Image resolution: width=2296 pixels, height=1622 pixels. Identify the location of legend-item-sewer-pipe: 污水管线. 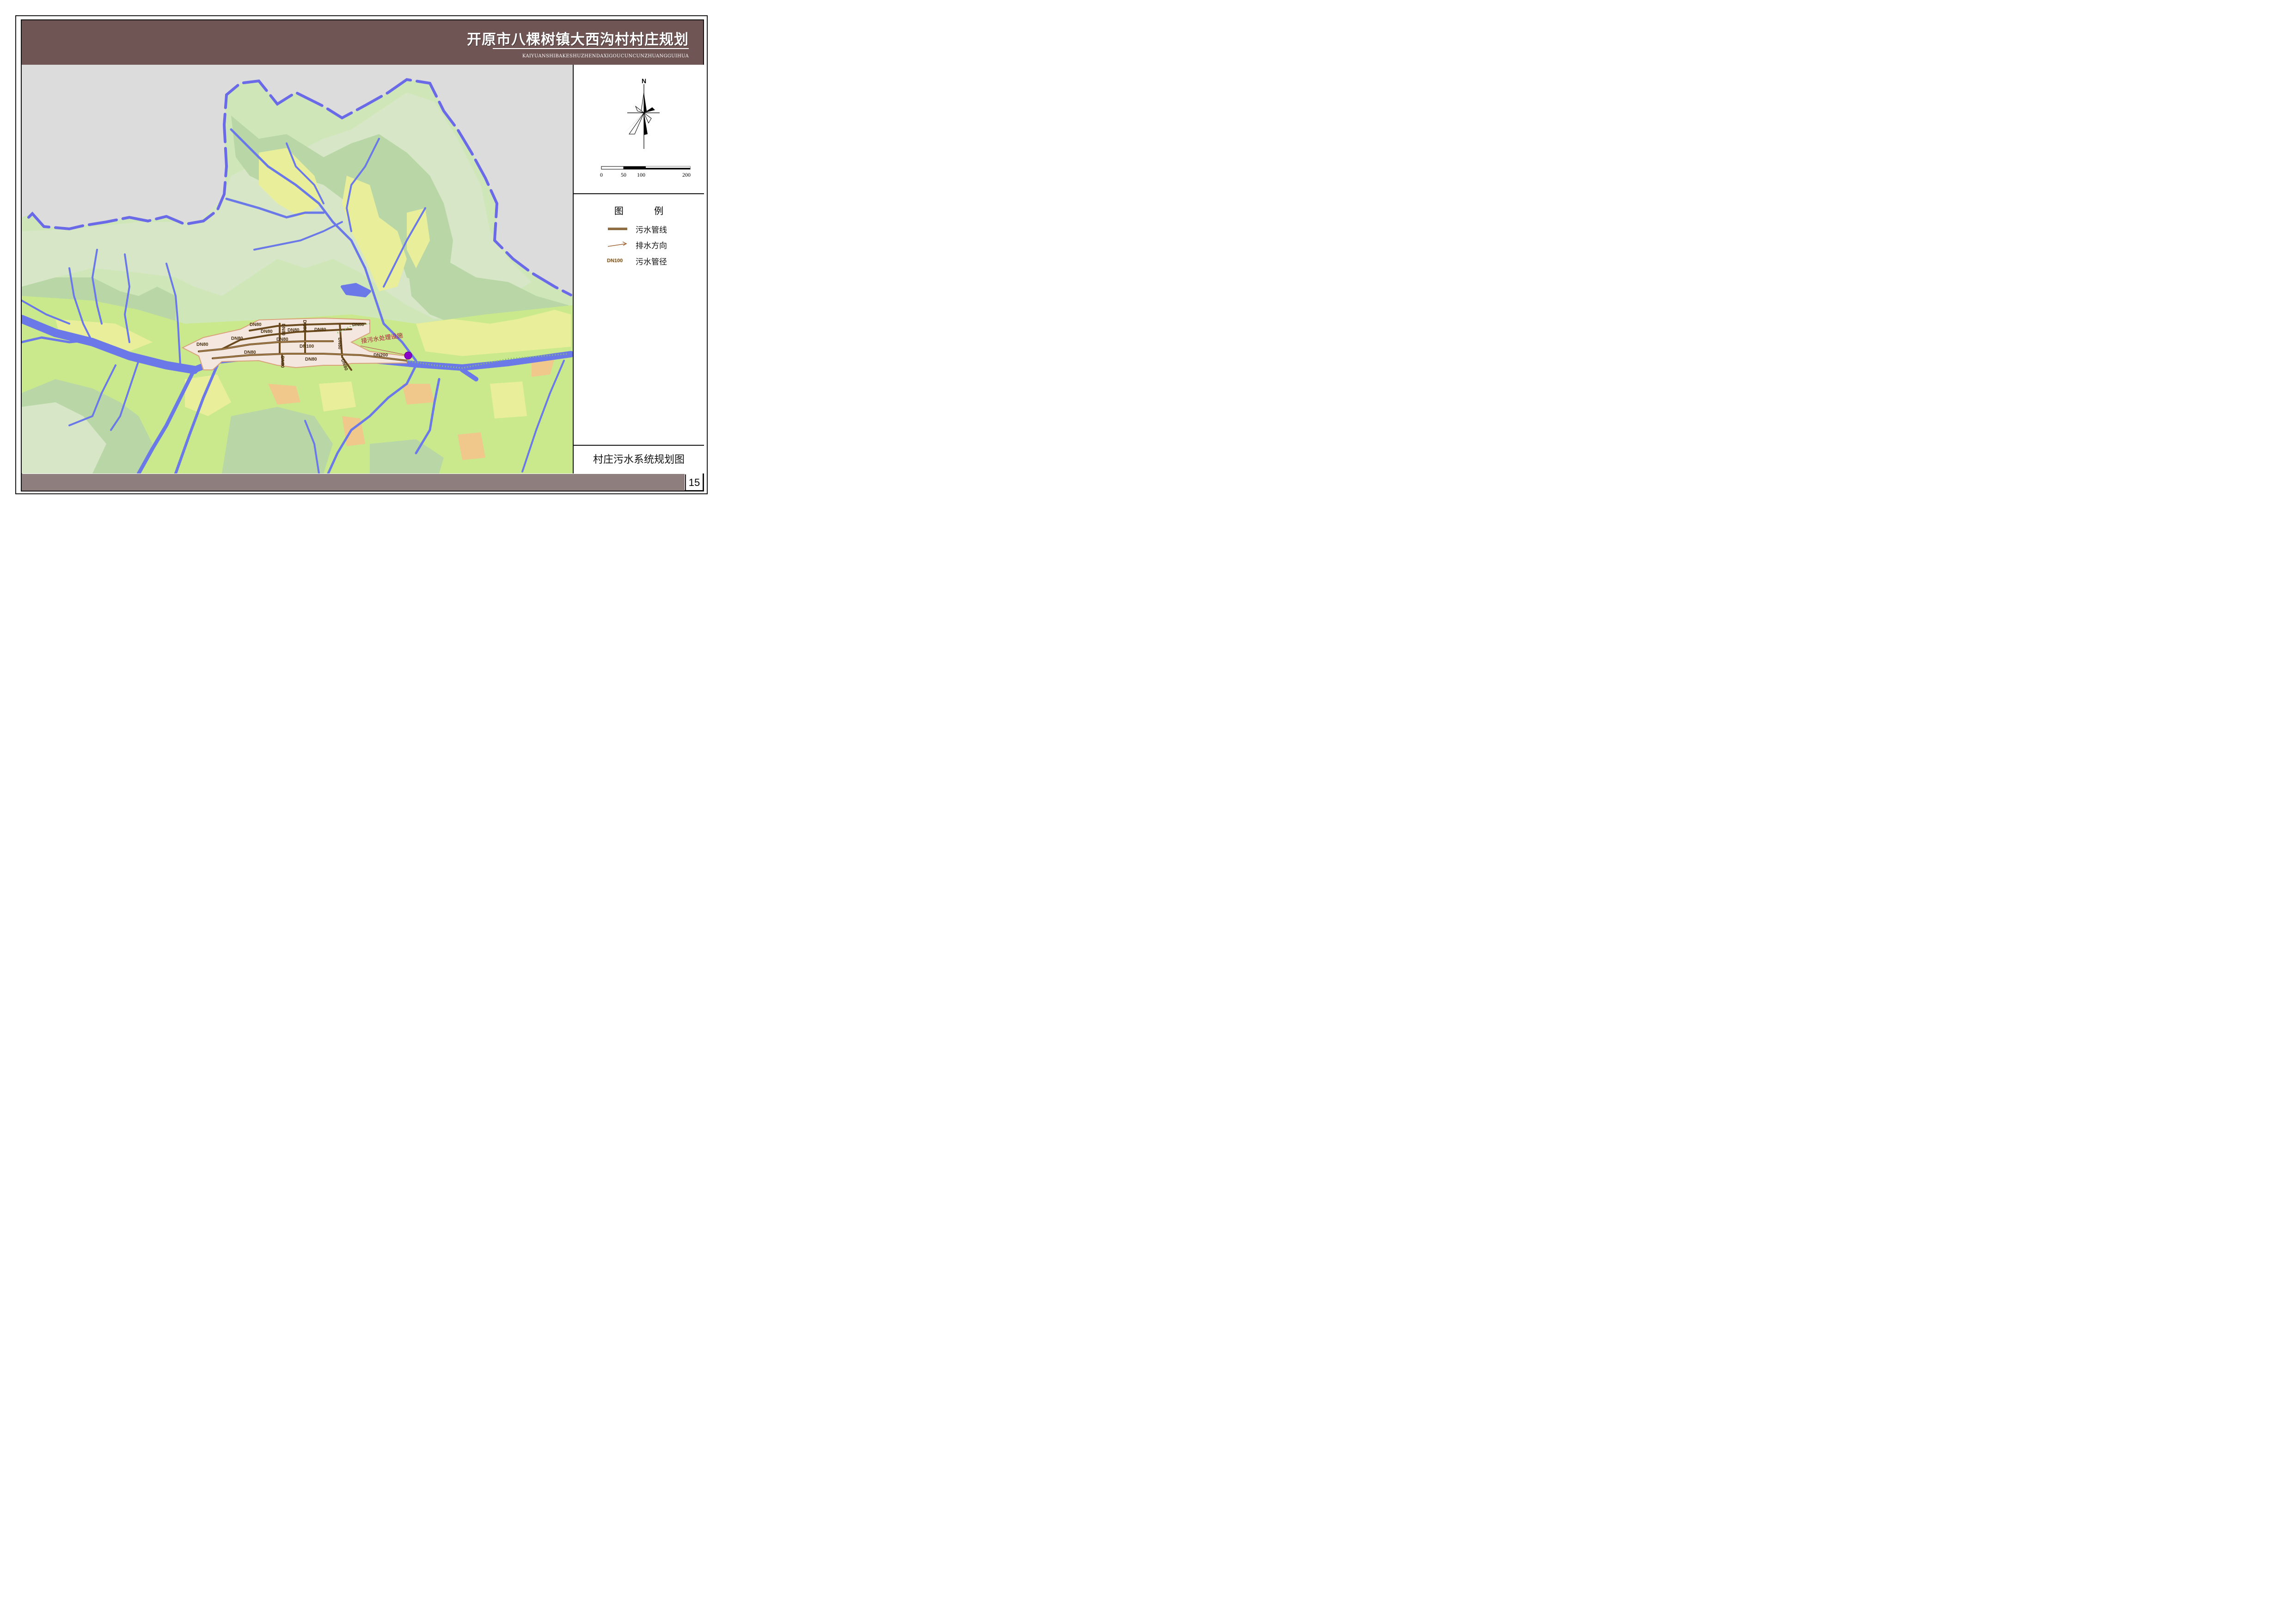
(637, 229).